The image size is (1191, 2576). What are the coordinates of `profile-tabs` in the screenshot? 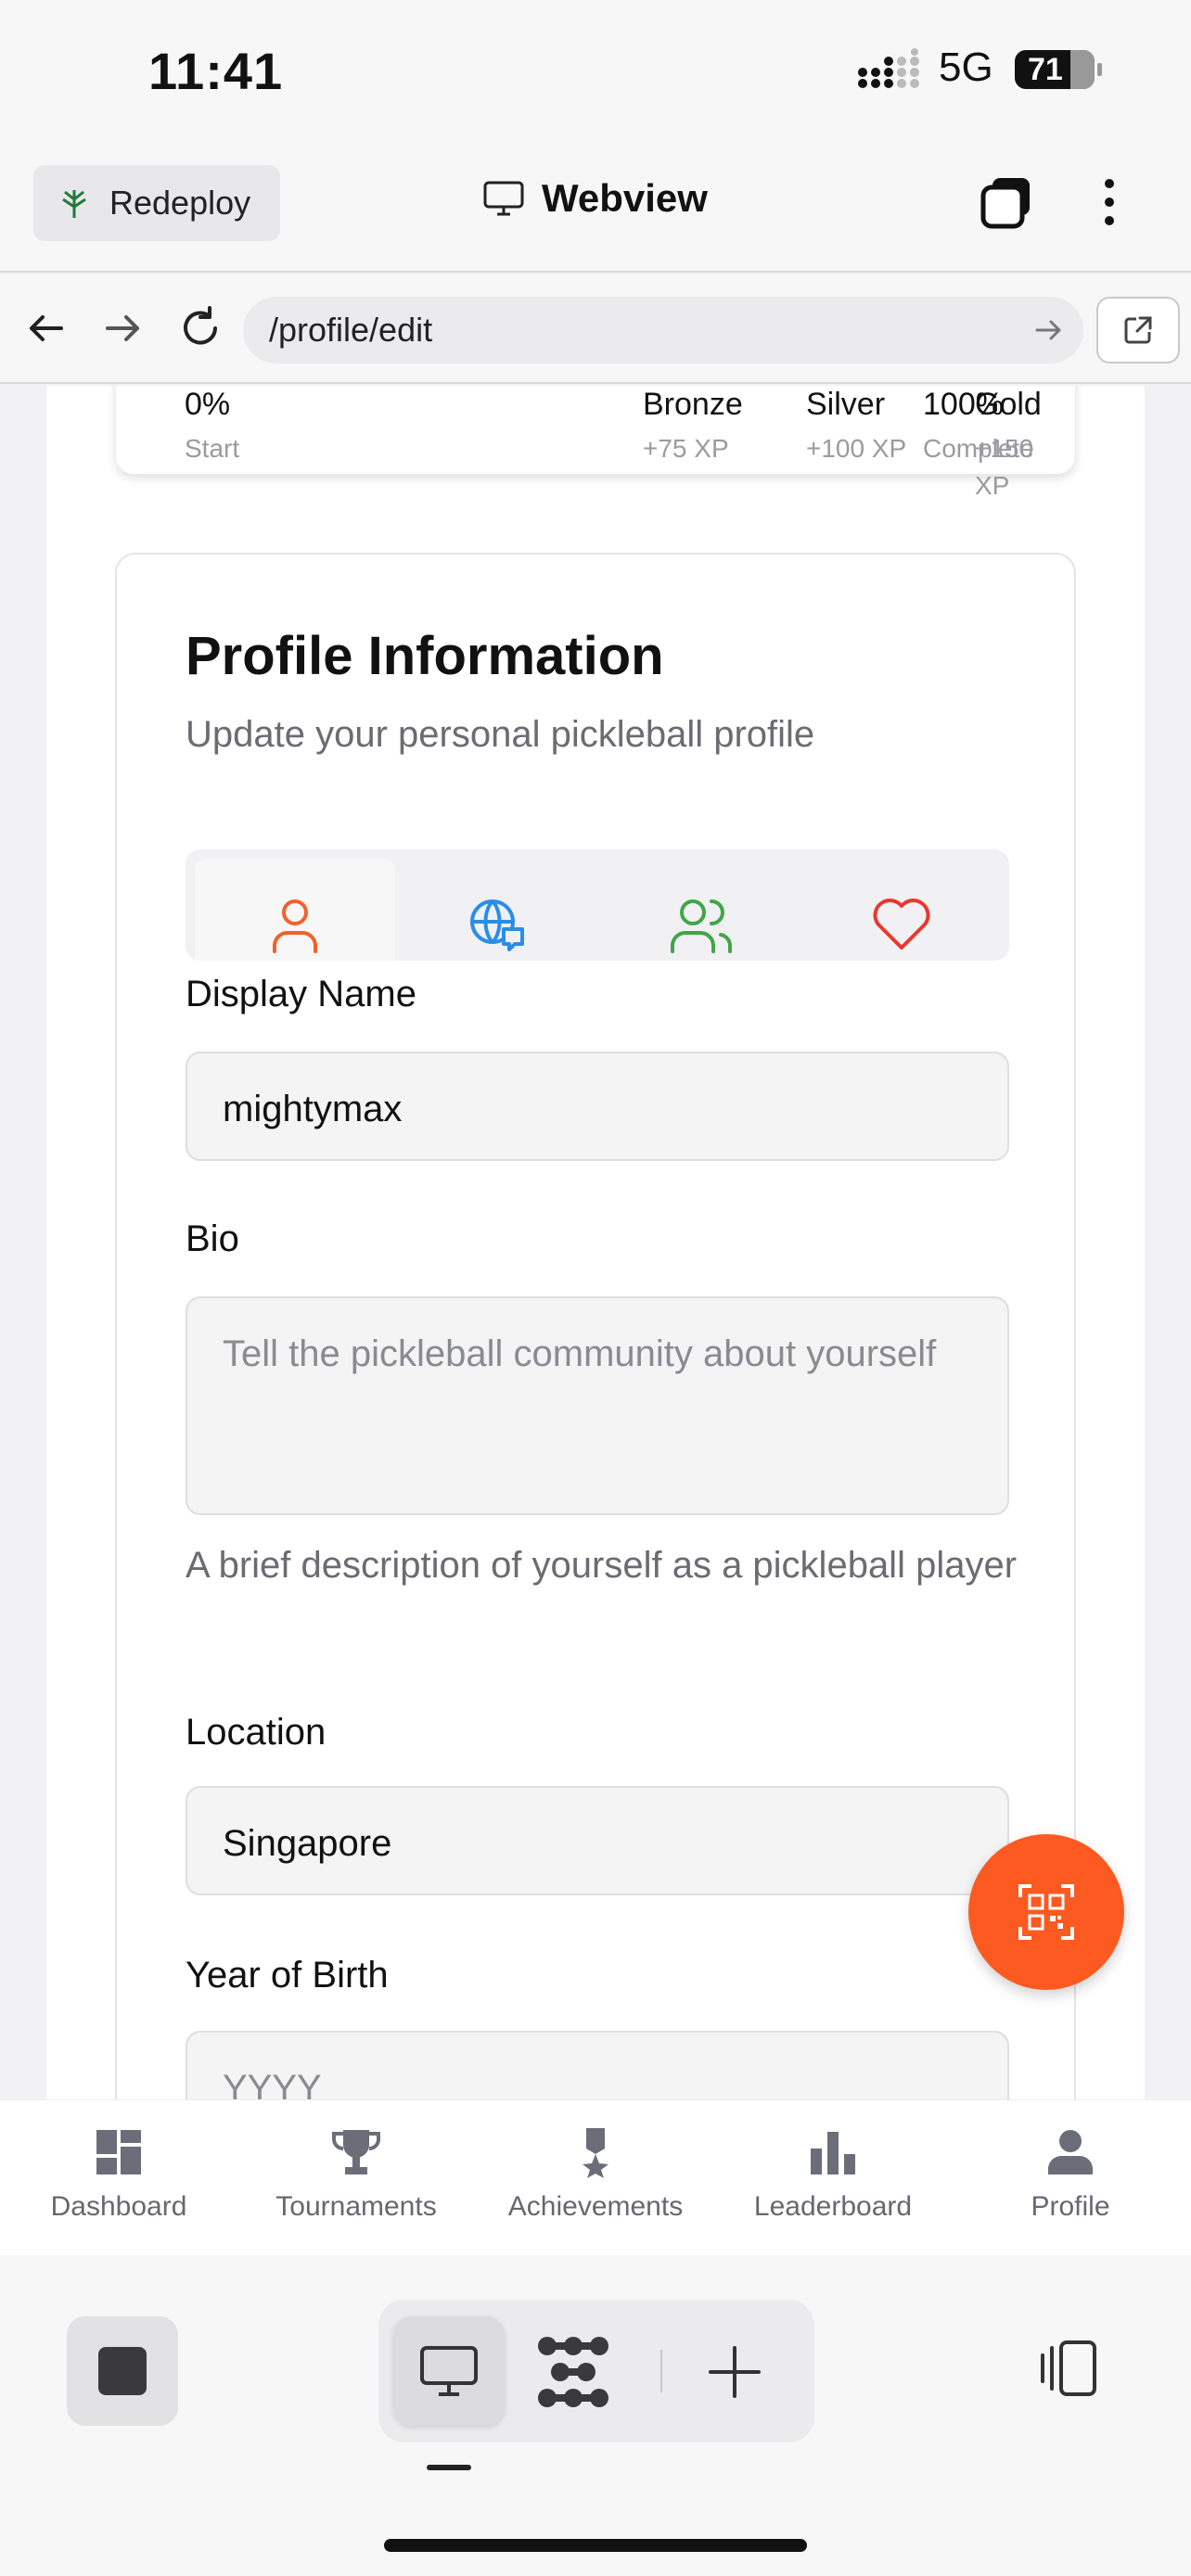 It's located at (597, 905).